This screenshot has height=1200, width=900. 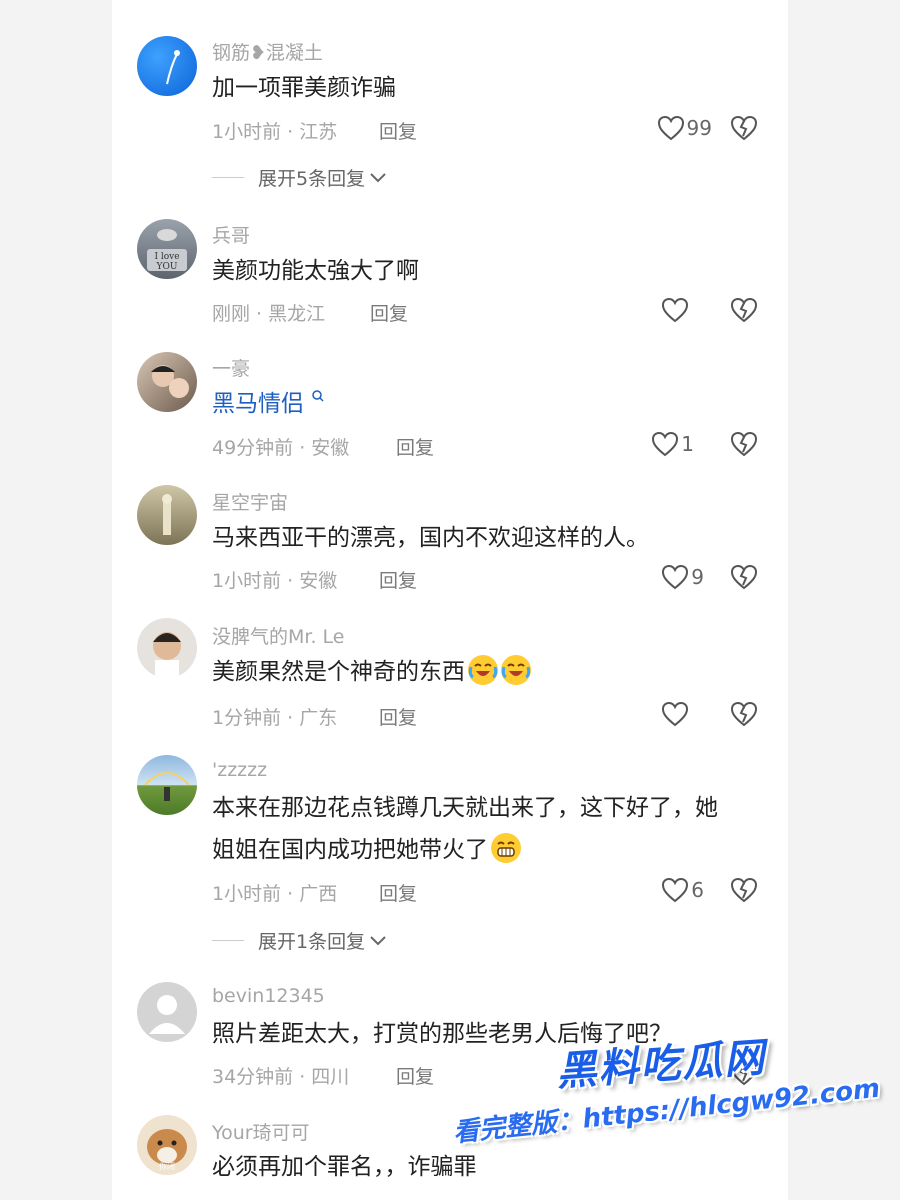 I want to click on comment-meta: 1分钟前 · 广东, so click(x=275, y=718).